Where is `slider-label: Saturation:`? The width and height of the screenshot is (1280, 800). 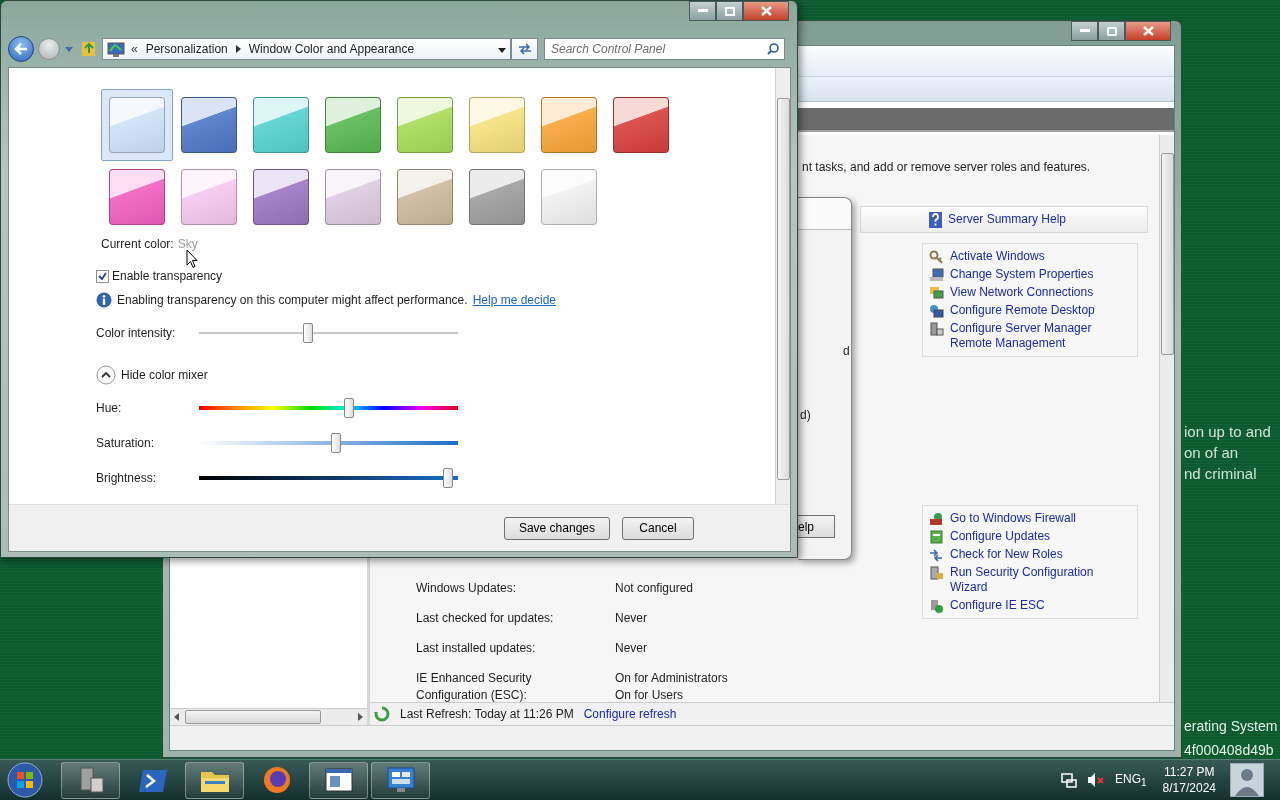
slider-label: Saturation: is located at coordinates (126, 443).